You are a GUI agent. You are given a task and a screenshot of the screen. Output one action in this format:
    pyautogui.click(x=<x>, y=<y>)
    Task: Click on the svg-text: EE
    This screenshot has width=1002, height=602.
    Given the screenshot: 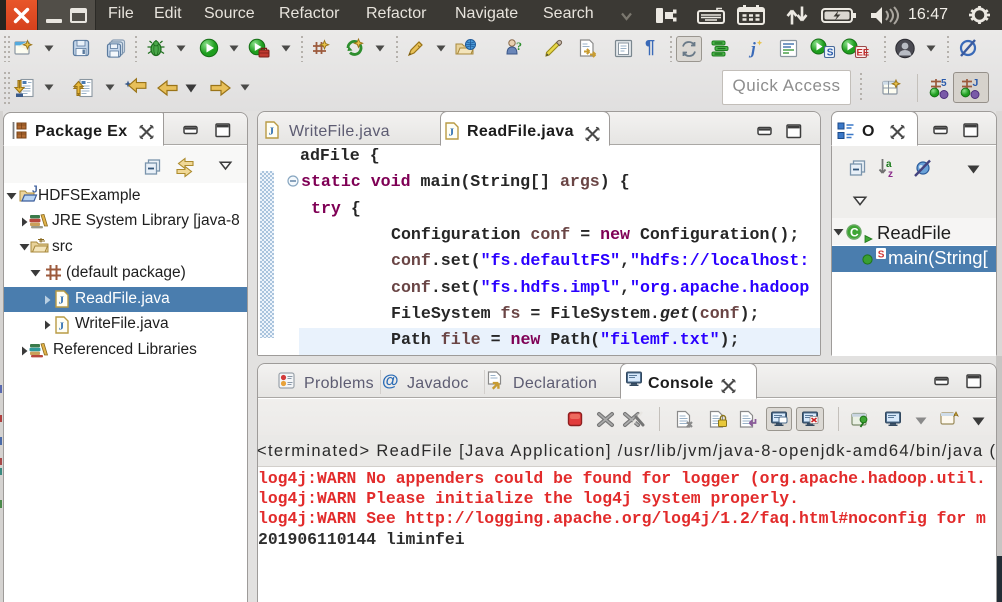 What is the action you would take?
    pyautogui.click(x=863, y=53)
    